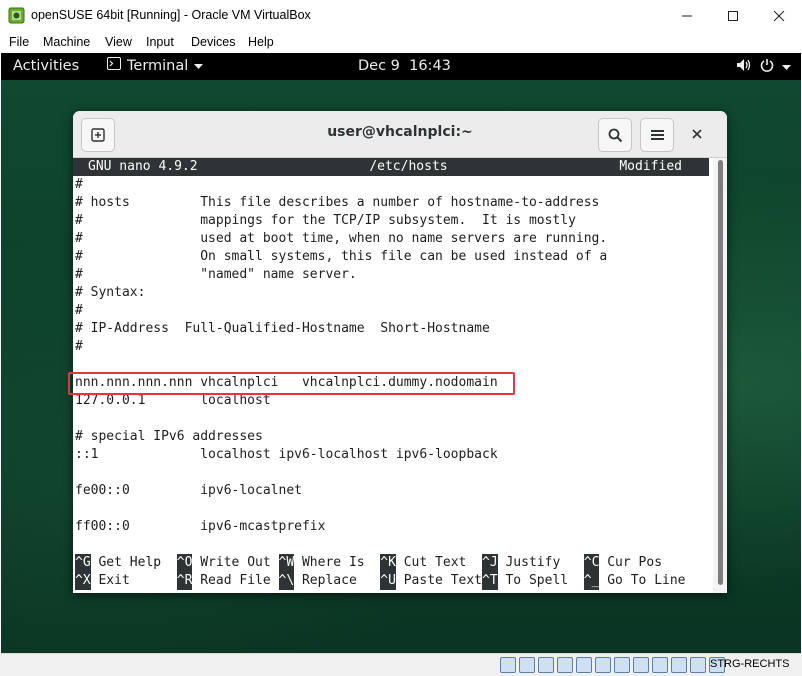  I want to click on nano-shortcut-label: Cur Pos, so click(631, 562).